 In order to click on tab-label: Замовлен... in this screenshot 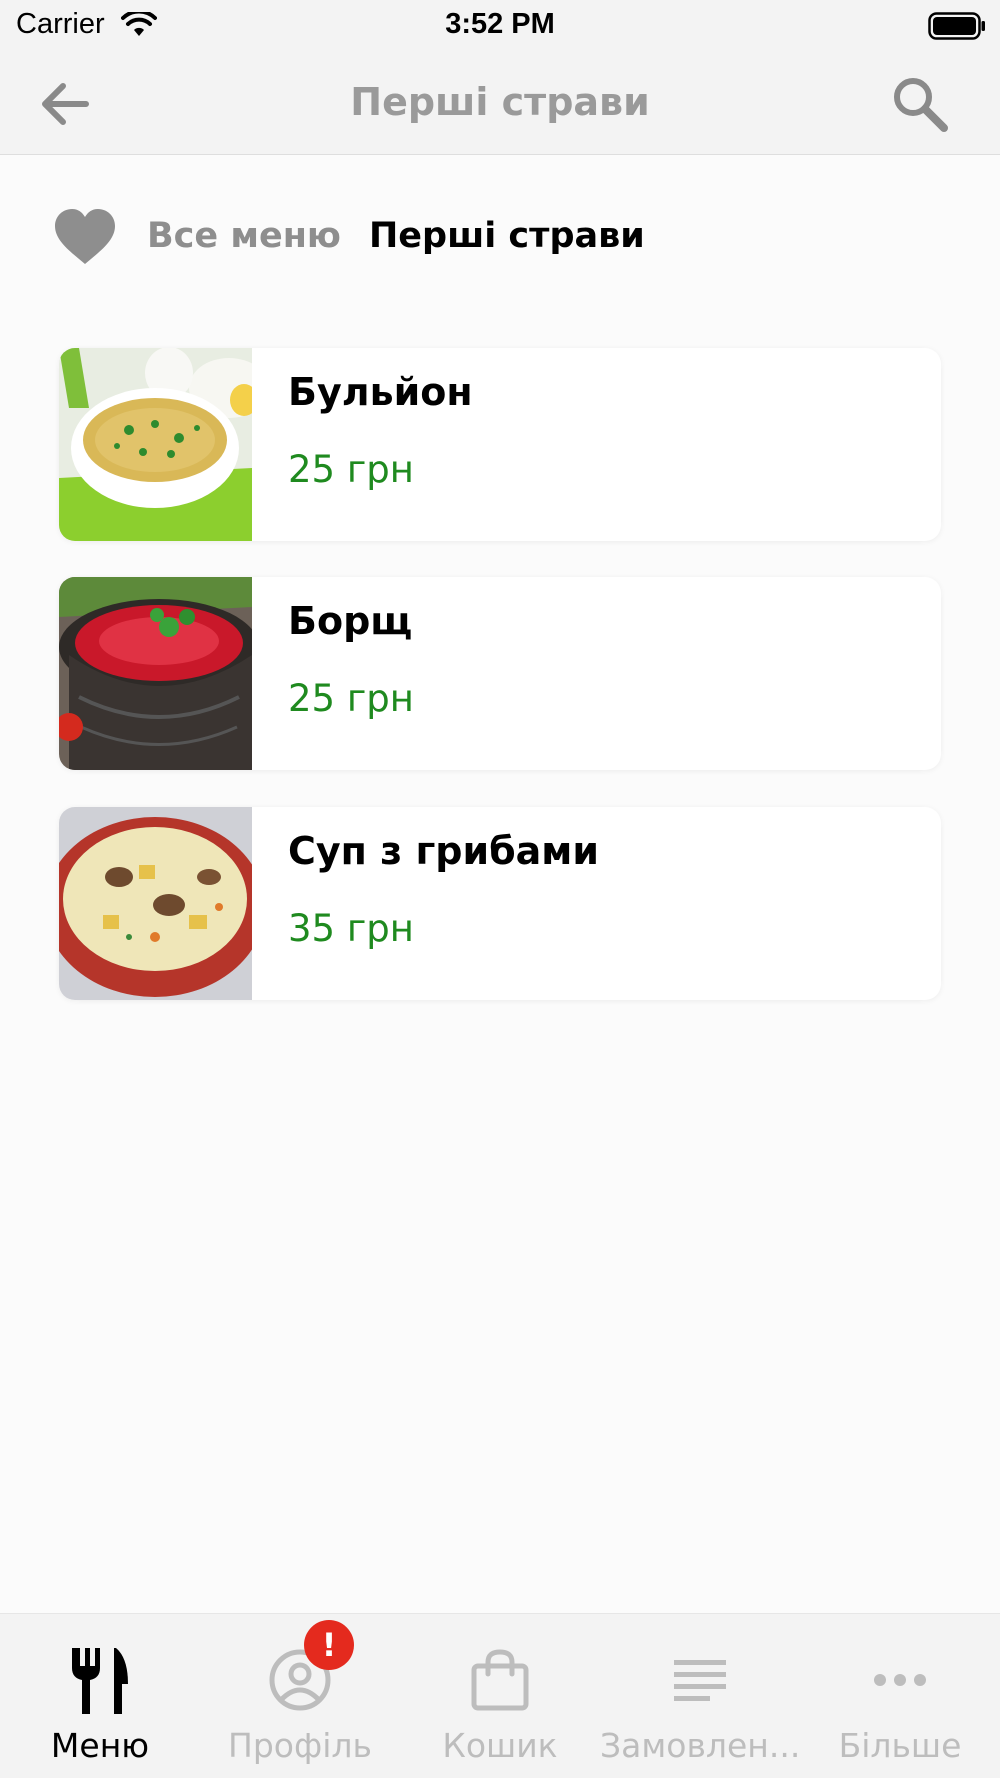, I will do `click(700, 1745)`.